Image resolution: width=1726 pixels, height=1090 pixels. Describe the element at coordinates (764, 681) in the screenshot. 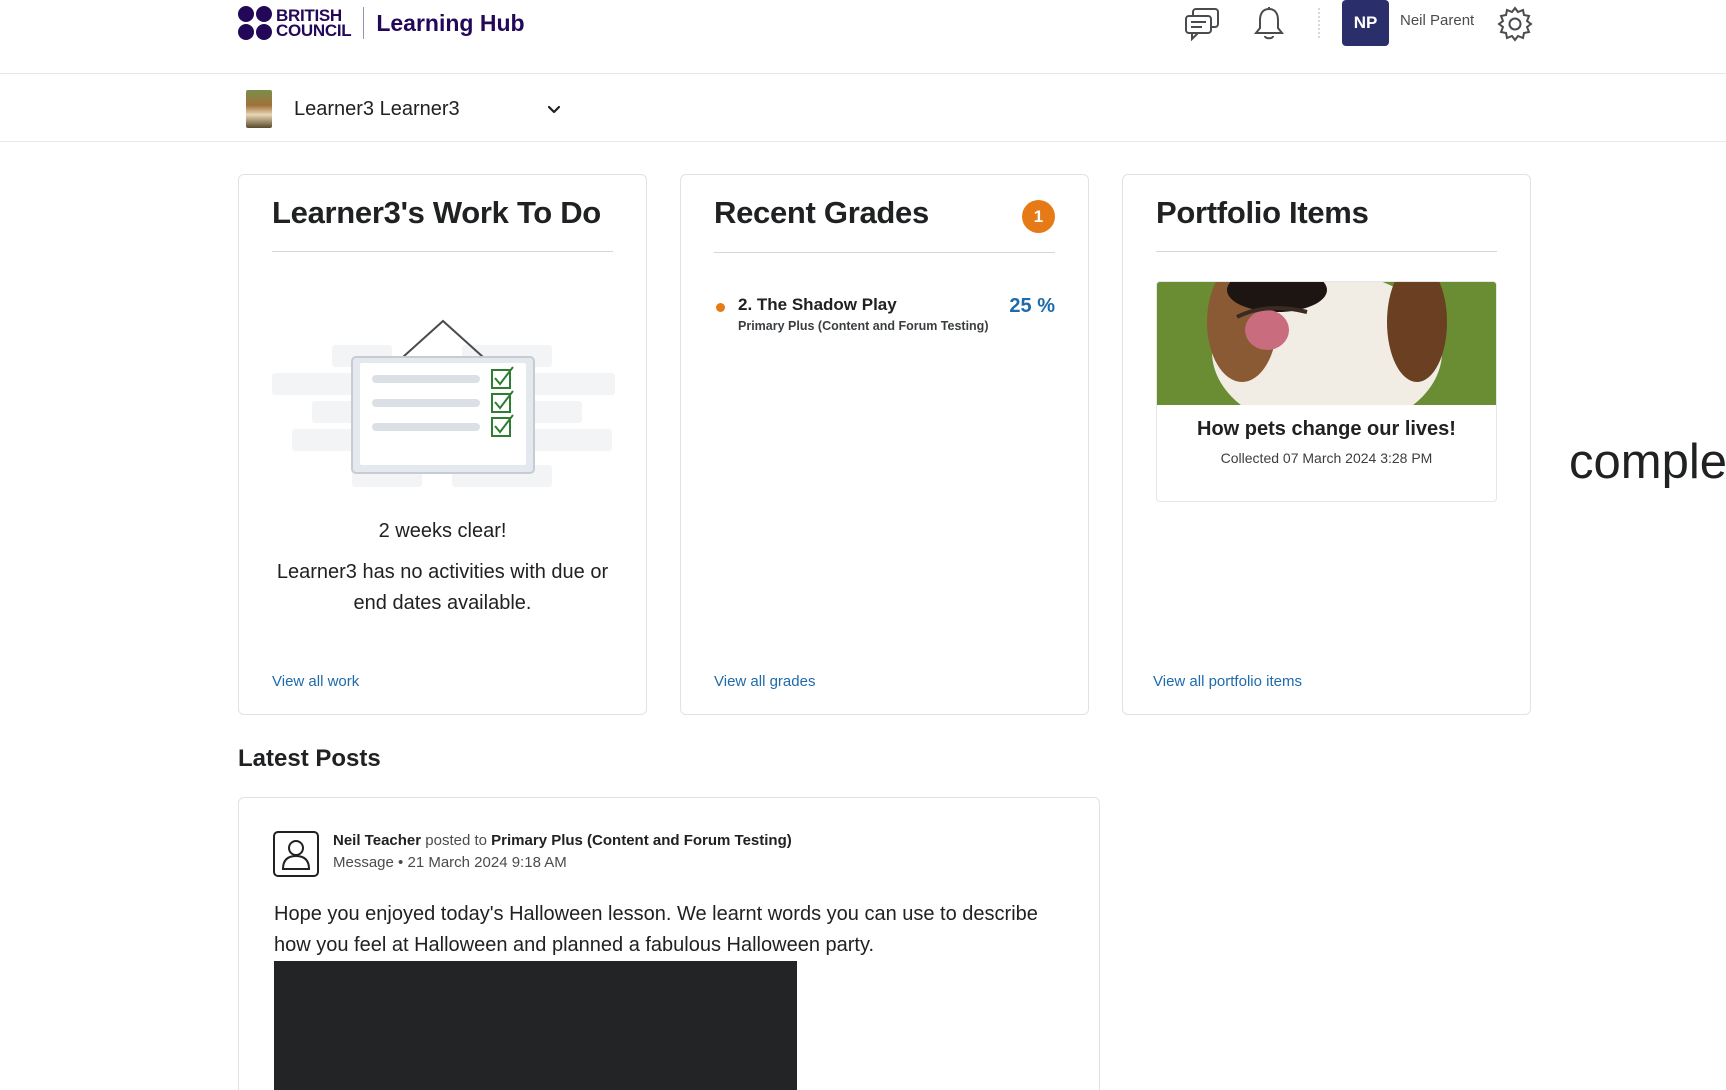

I see `view-all-grades-link: View all grades` at that location.